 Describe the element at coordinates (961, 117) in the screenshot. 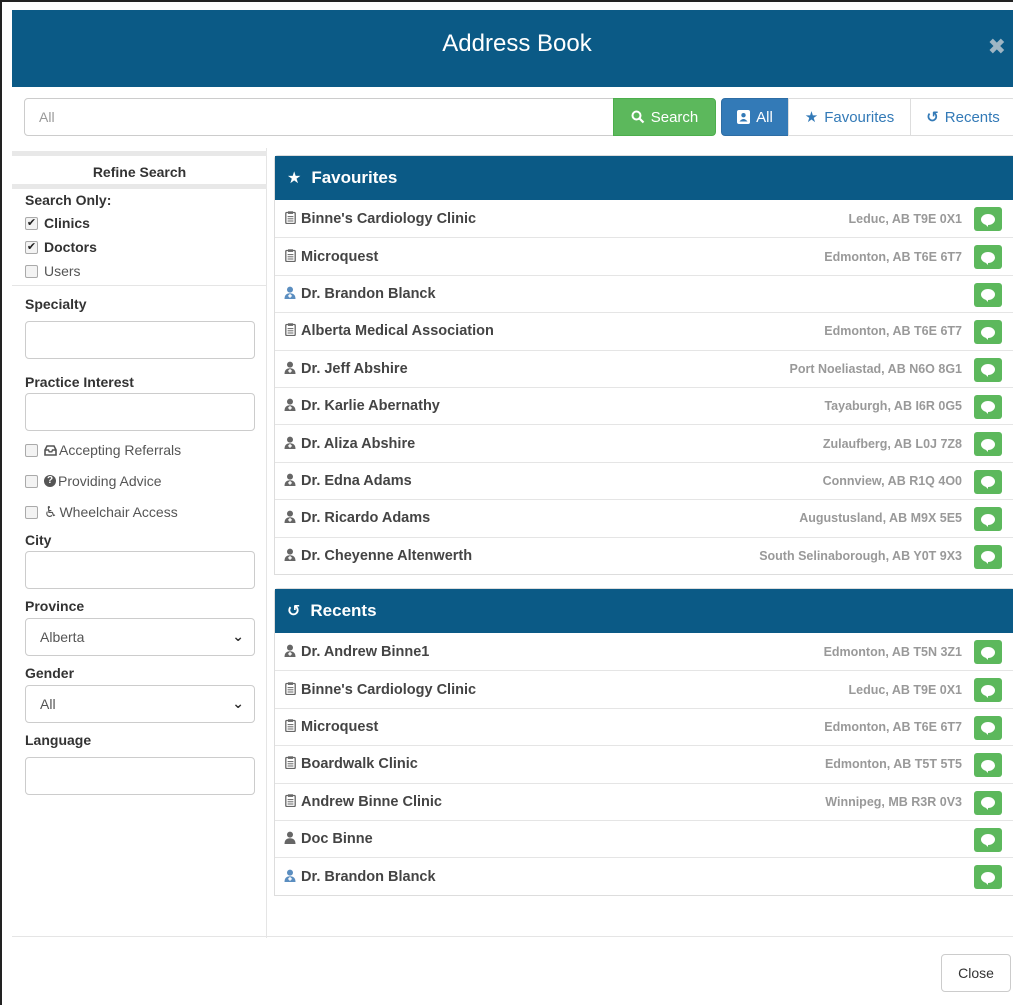

I see `filter-recents-button: ↺ Recents` at that location.